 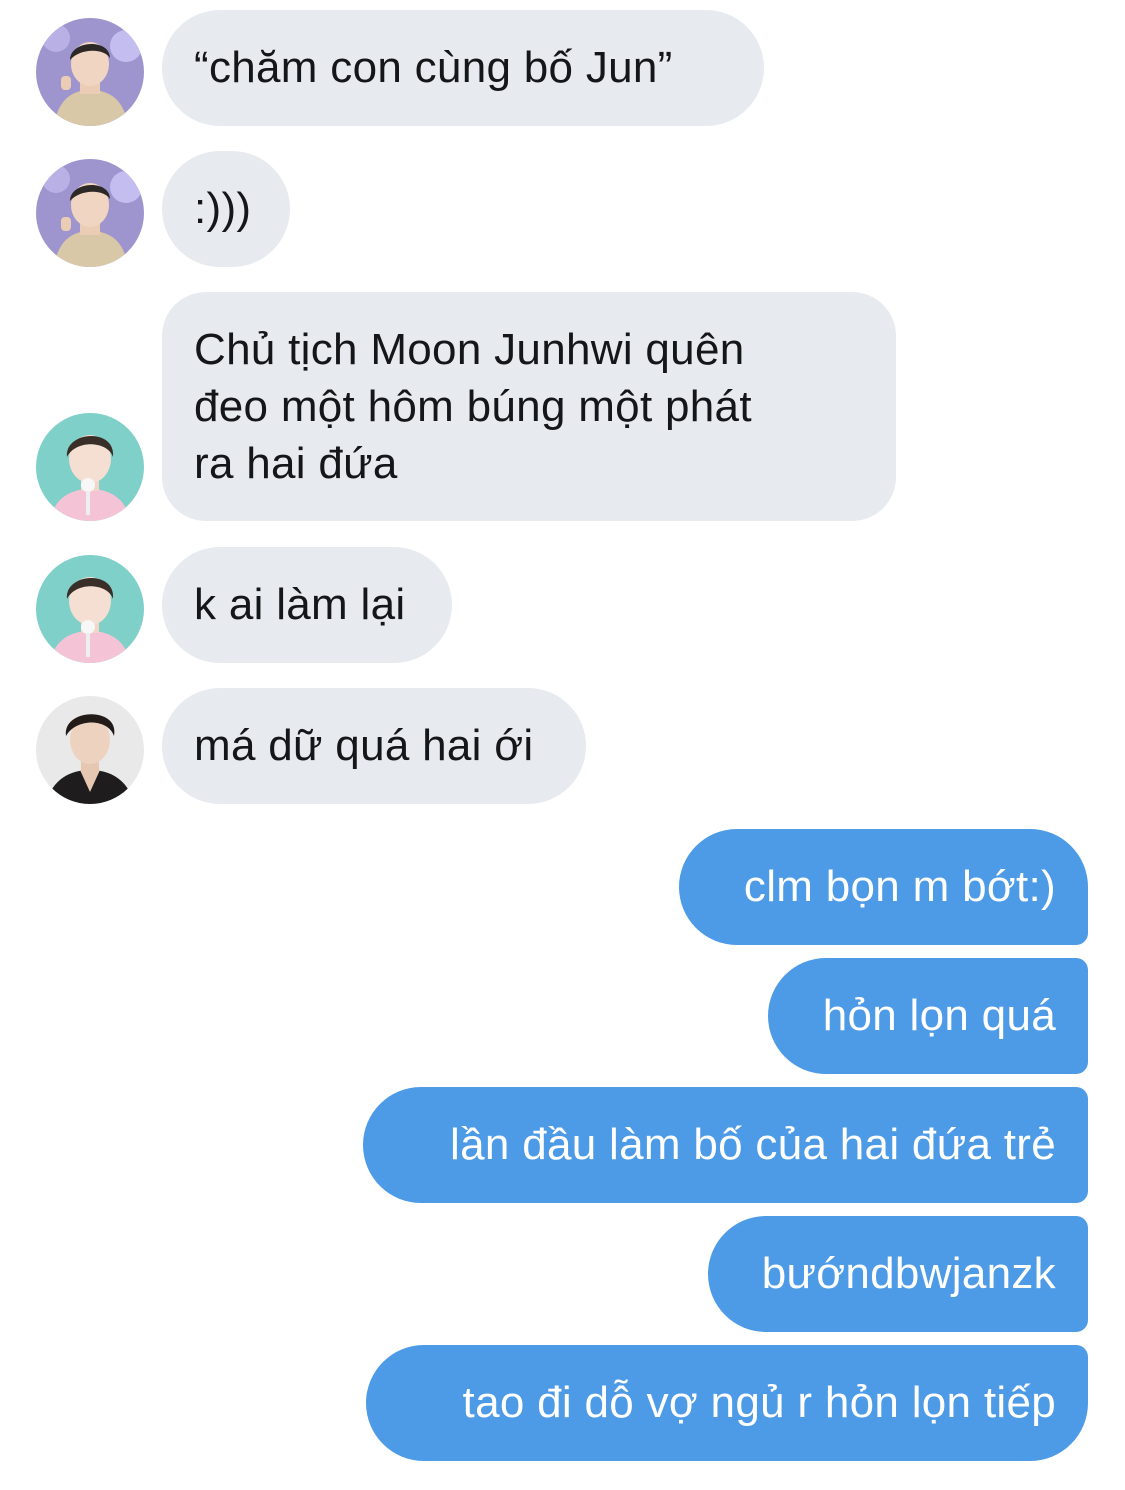 I want to click on message-text: :))), so click(x=223, y=208).